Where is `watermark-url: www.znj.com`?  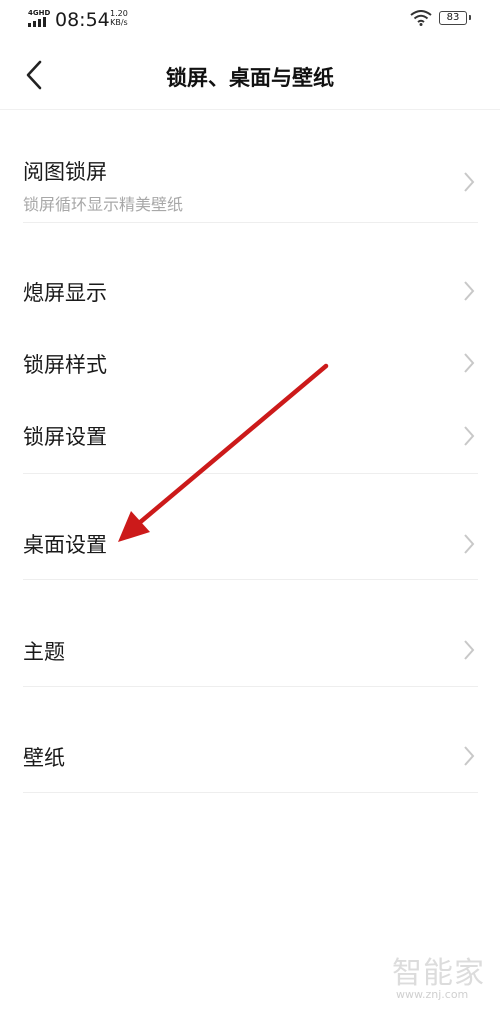 watermark-url: www.znj.com is located at coordinates (432, 994).